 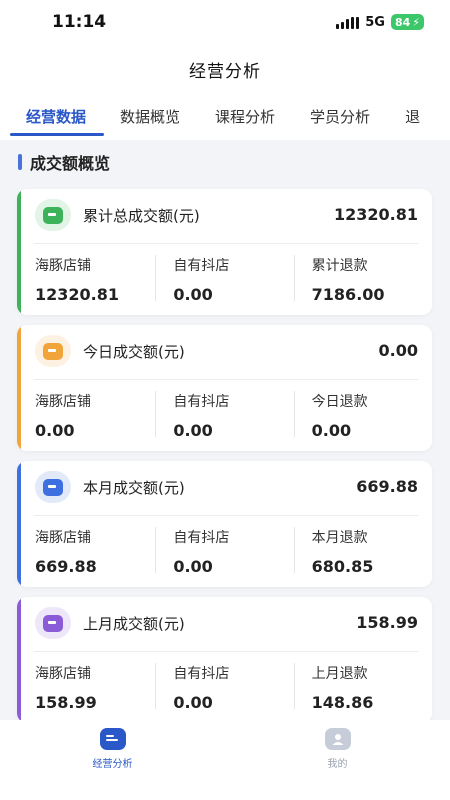 What do you see at coordinates (112, 739) in the screenshot?
I see `analysis-icon` at bounding box center [112, 739].